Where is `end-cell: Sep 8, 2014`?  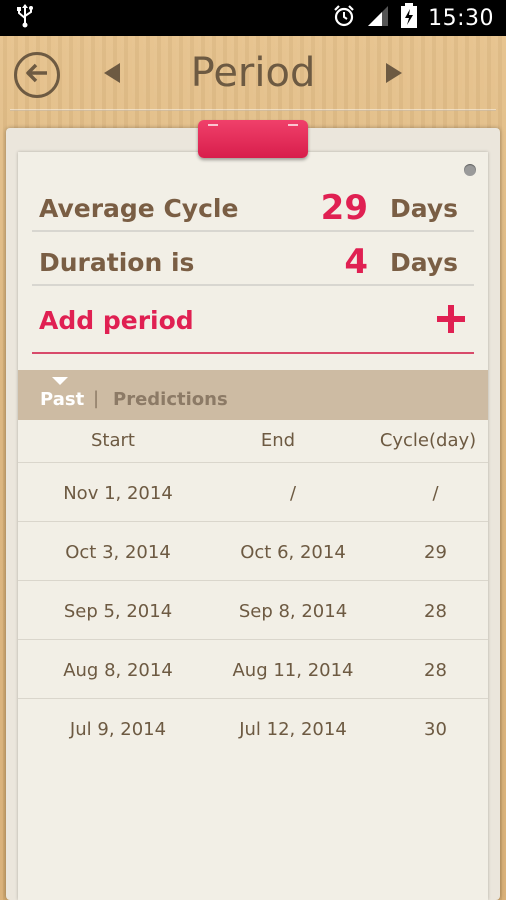
end-cell: Sep 8, 2014 is located at coordinates (293, 611).